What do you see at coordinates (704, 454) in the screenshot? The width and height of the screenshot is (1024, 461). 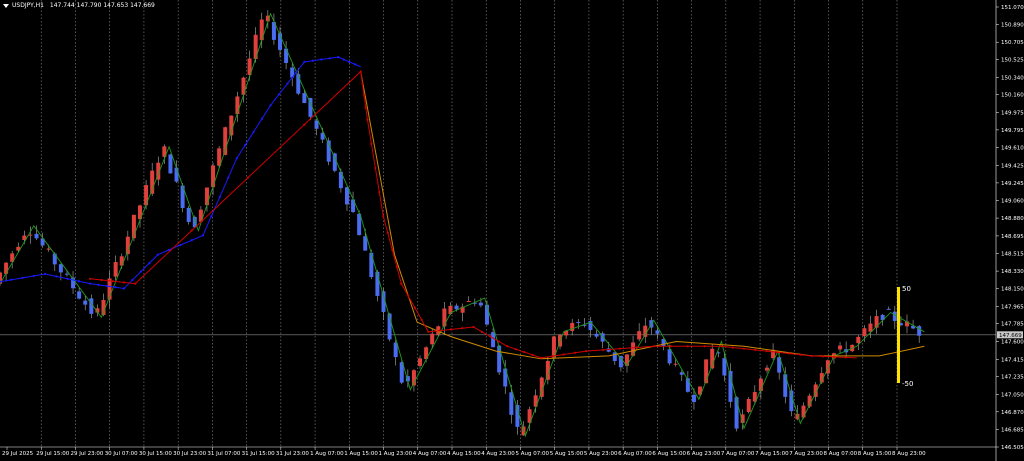 I see `time-tick-label: 6 Aug 23:00` at bounding box center [704, 454].